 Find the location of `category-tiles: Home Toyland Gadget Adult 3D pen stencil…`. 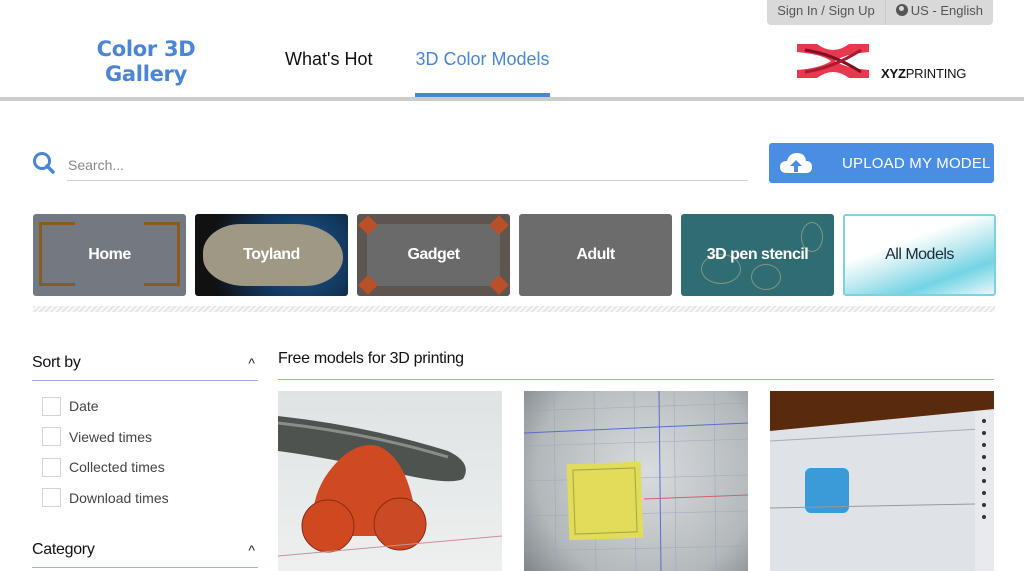

category-tiles: Home Toyland Gadget Adult 3D pen stencil… is located at coordinates (514, 255).